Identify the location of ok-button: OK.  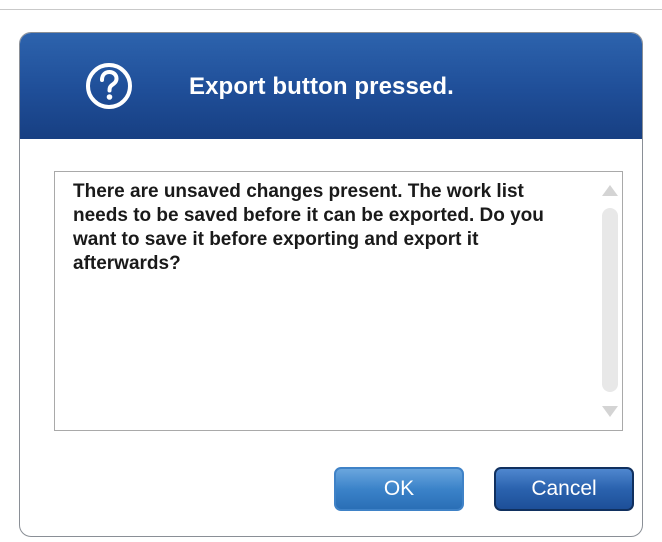
(399, 489).